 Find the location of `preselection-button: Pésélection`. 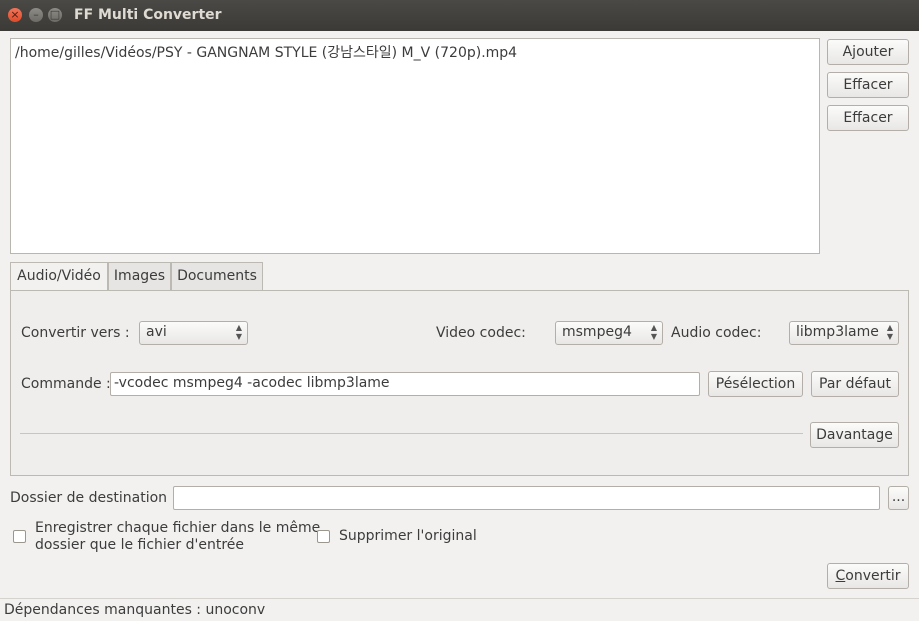

preselection-button: Pésélection is located at coordinates (755, 384).